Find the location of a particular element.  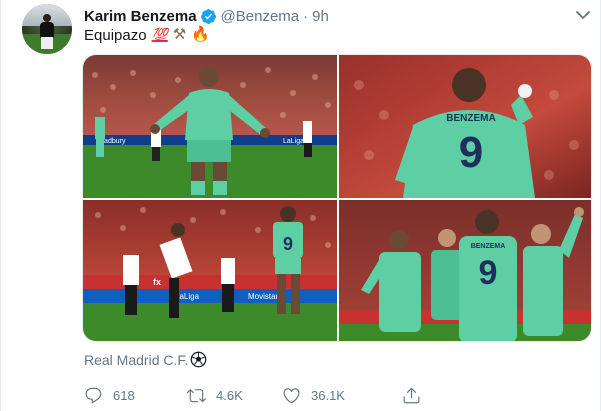

location-label: Real Madrid C.F. is located at coordinates (136, 359).